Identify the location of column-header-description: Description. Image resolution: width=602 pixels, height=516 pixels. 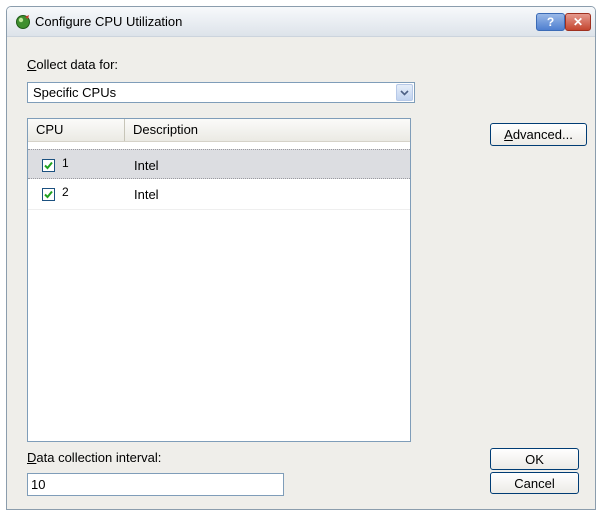
(267, 130).